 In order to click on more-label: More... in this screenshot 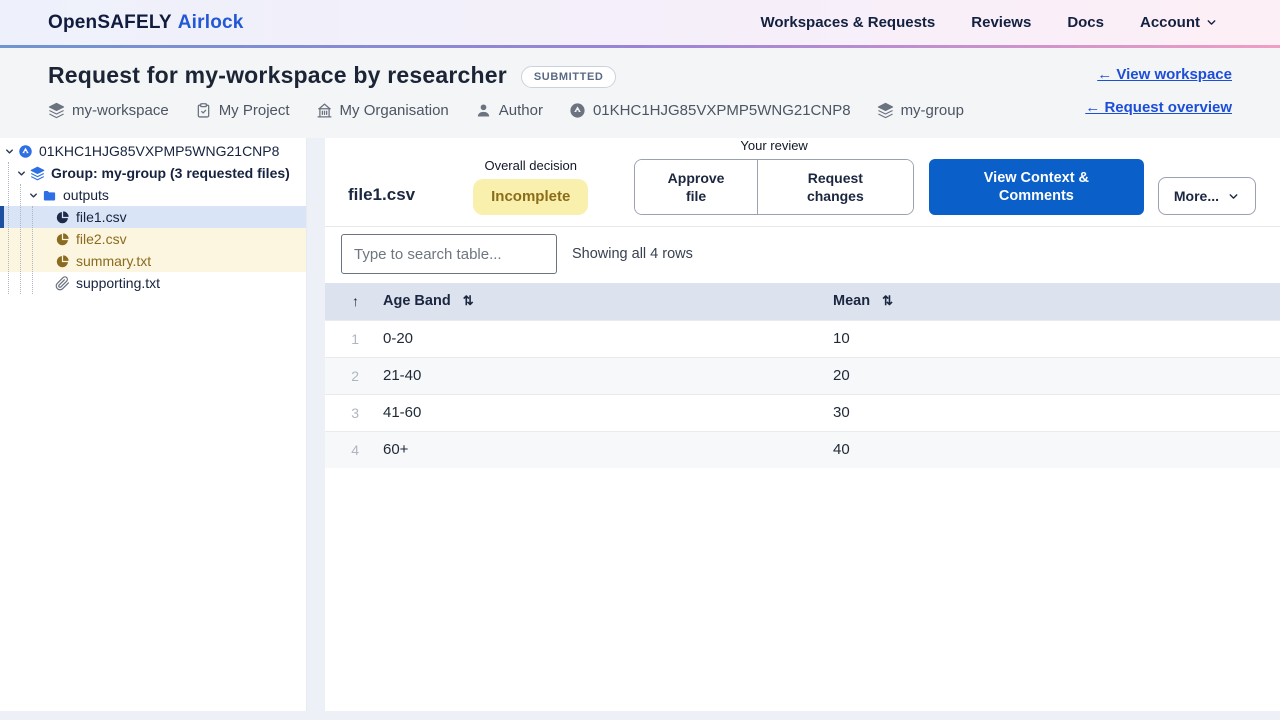, I will do `click(1196, 196)`.